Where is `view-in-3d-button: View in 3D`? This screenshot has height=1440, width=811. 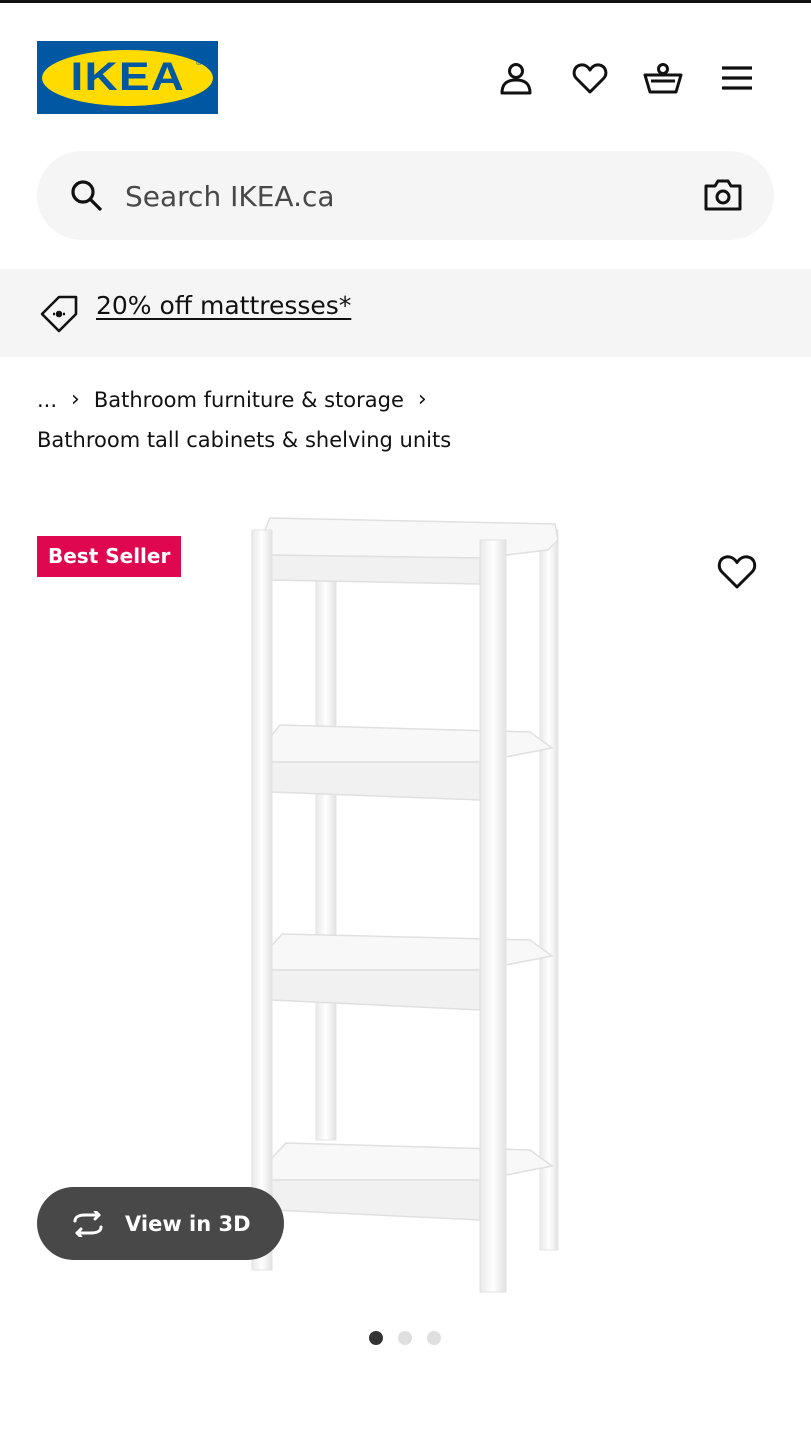 view-in-3d-button: View in 3D is located at coordinates (160, 1223).